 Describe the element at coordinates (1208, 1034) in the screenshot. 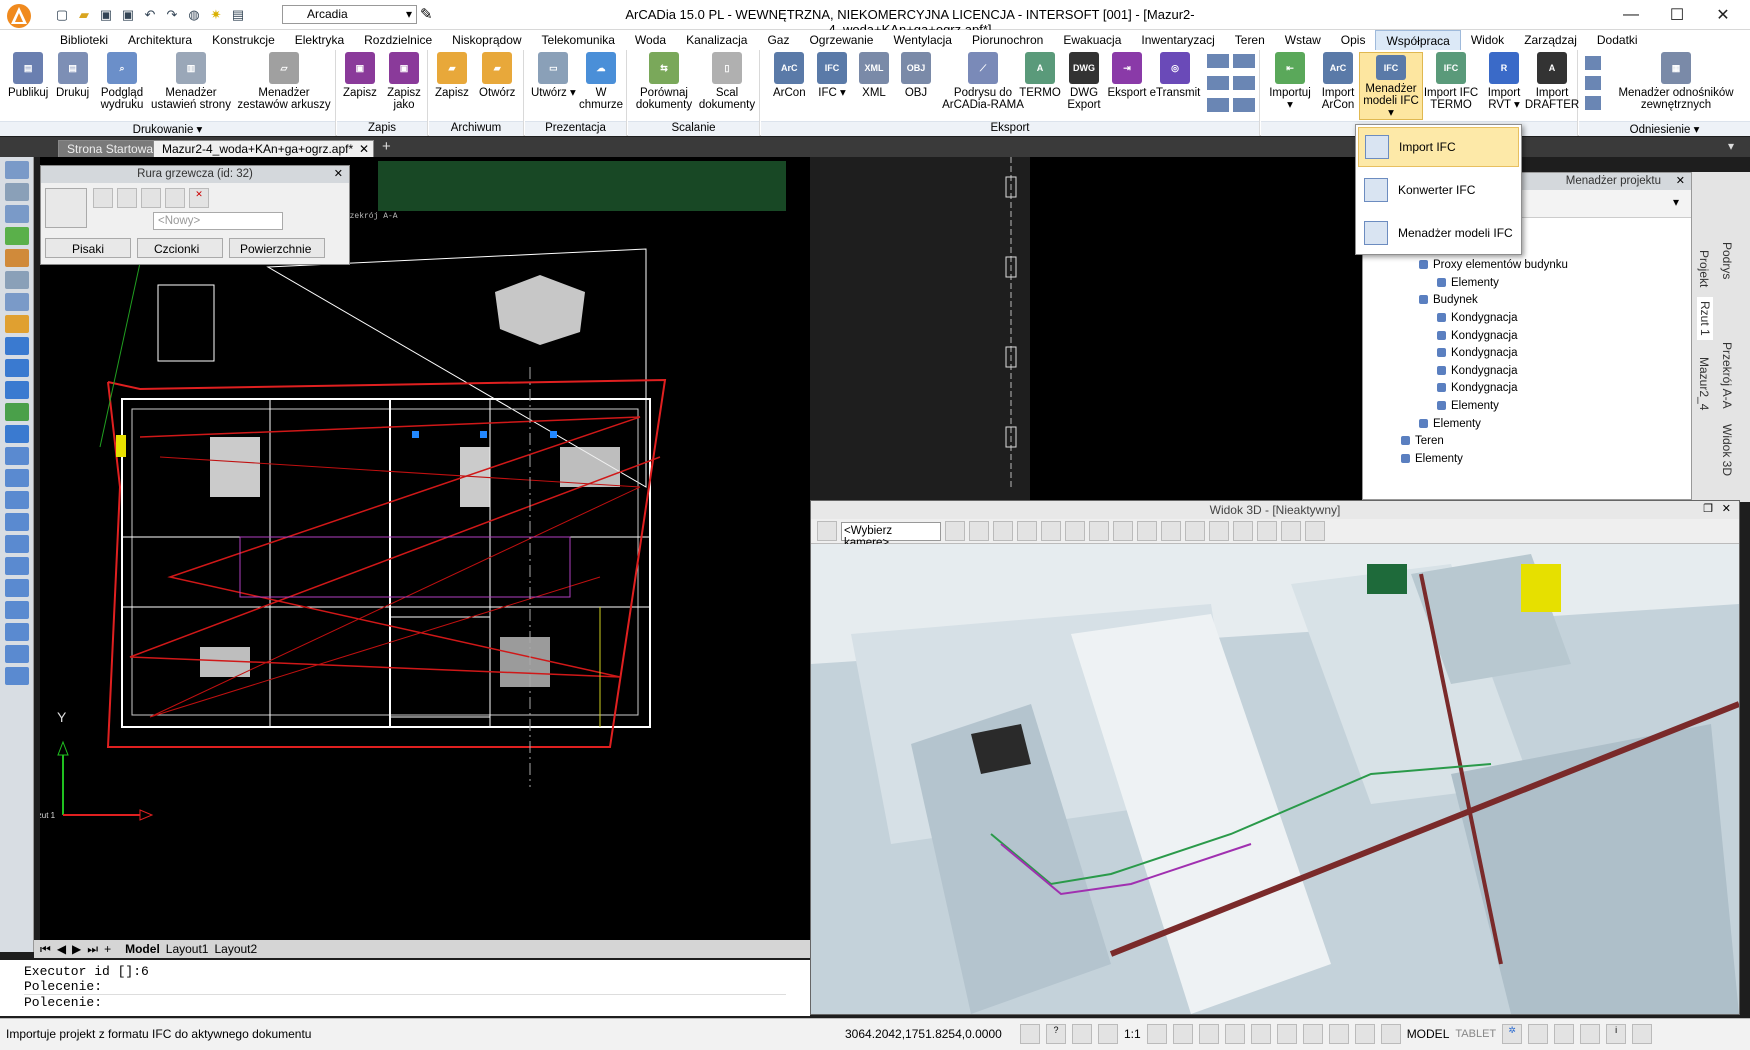

I see `dots-icon` at that location.